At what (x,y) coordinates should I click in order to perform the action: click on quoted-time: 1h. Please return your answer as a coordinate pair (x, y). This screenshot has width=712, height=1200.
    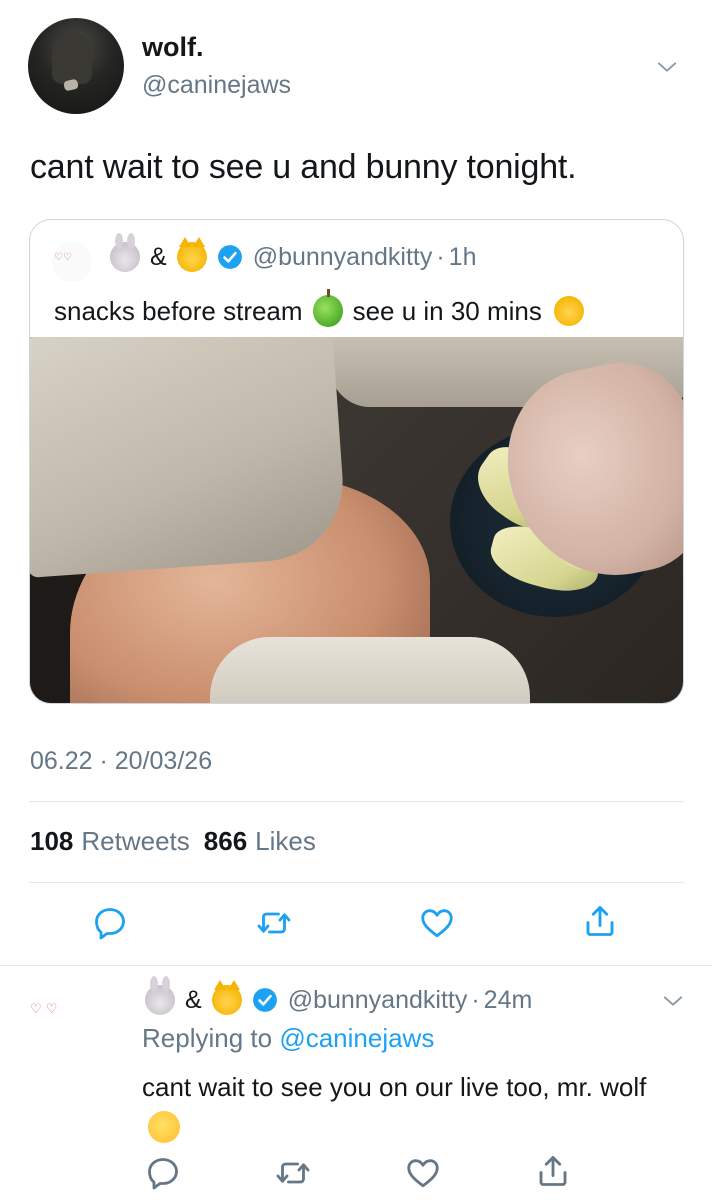
    Looking at the image, I should click on (462, 256).